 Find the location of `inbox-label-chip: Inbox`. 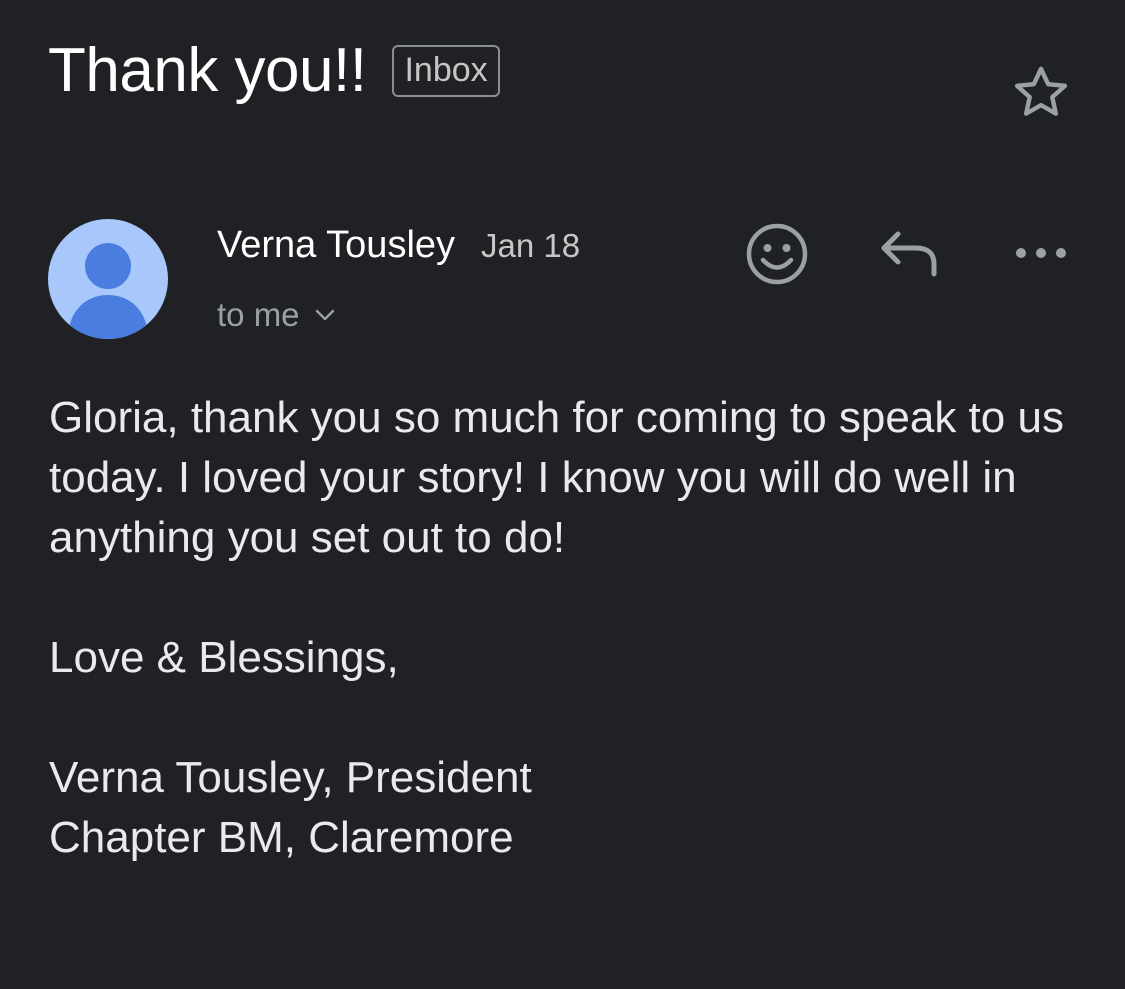

inbox-label-chip: Inbox is located at coordinates (446, 71).